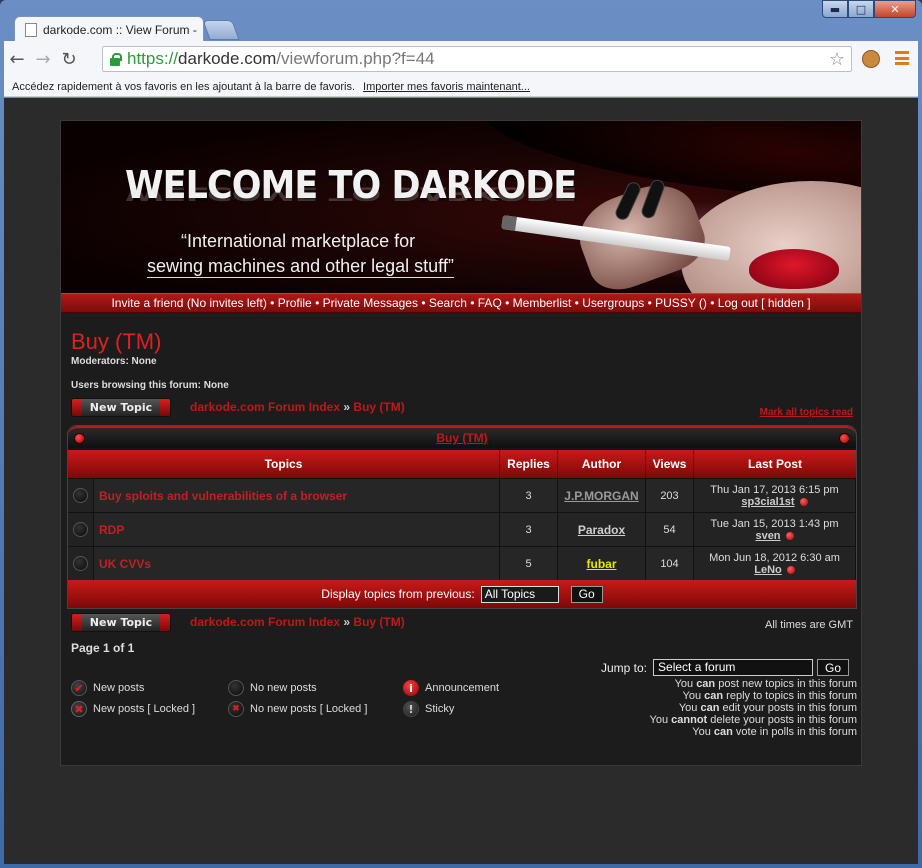  I want to click on table-category-title: Buy (TM), so click(461, 438).